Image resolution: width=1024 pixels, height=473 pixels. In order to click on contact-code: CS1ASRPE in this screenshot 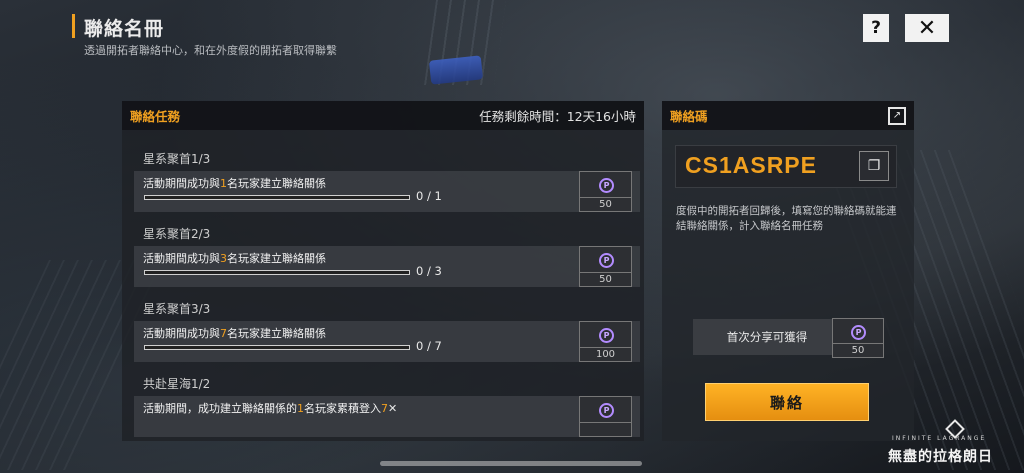, I will do `click(751, 165)`.